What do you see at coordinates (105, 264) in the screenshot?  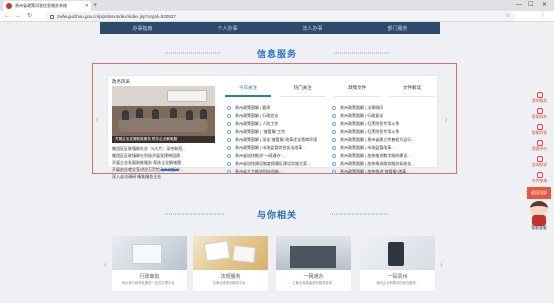 I see `related-prev-arrow: ‹` at bounding box center [105, 264].